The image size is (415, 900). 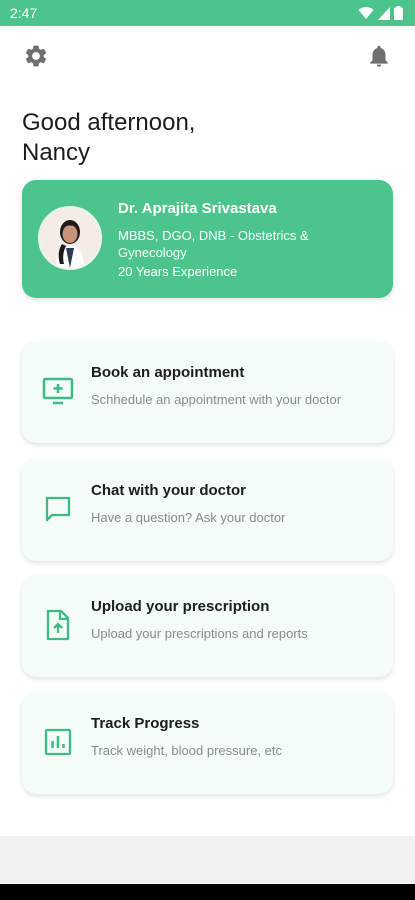 I want to click on gear-icon, so click(x=36, y=56).